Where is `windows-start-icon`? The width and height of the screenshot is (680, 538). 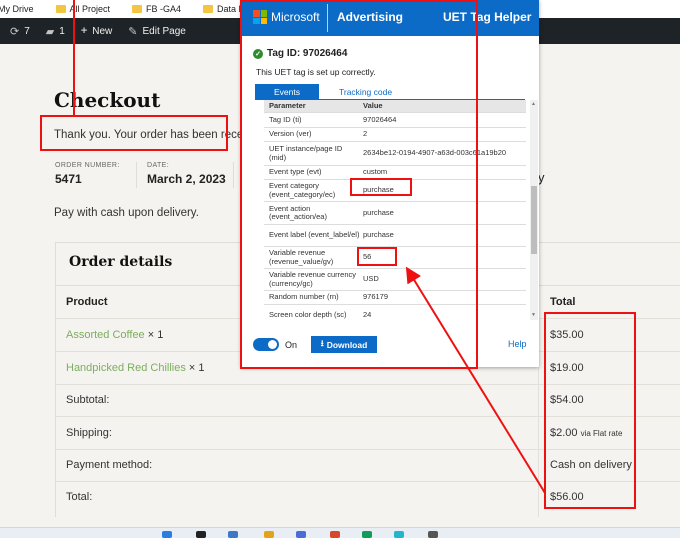
windows-start-icon is located at coordinates (167, 534).